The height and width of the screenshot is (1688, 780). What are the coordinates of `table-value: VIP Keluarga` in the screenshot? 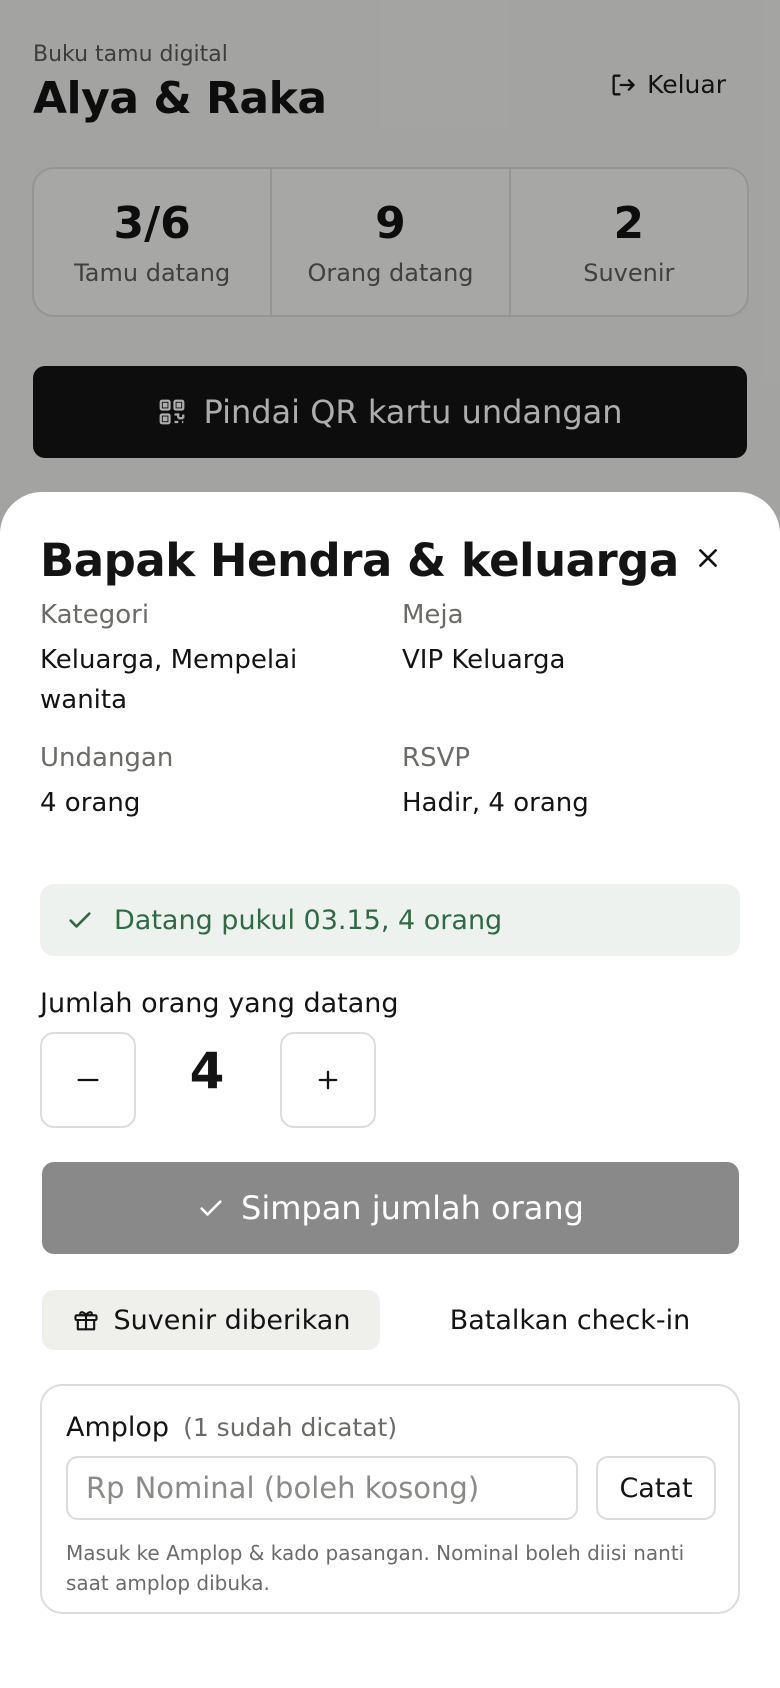 It's located at (484, 660).